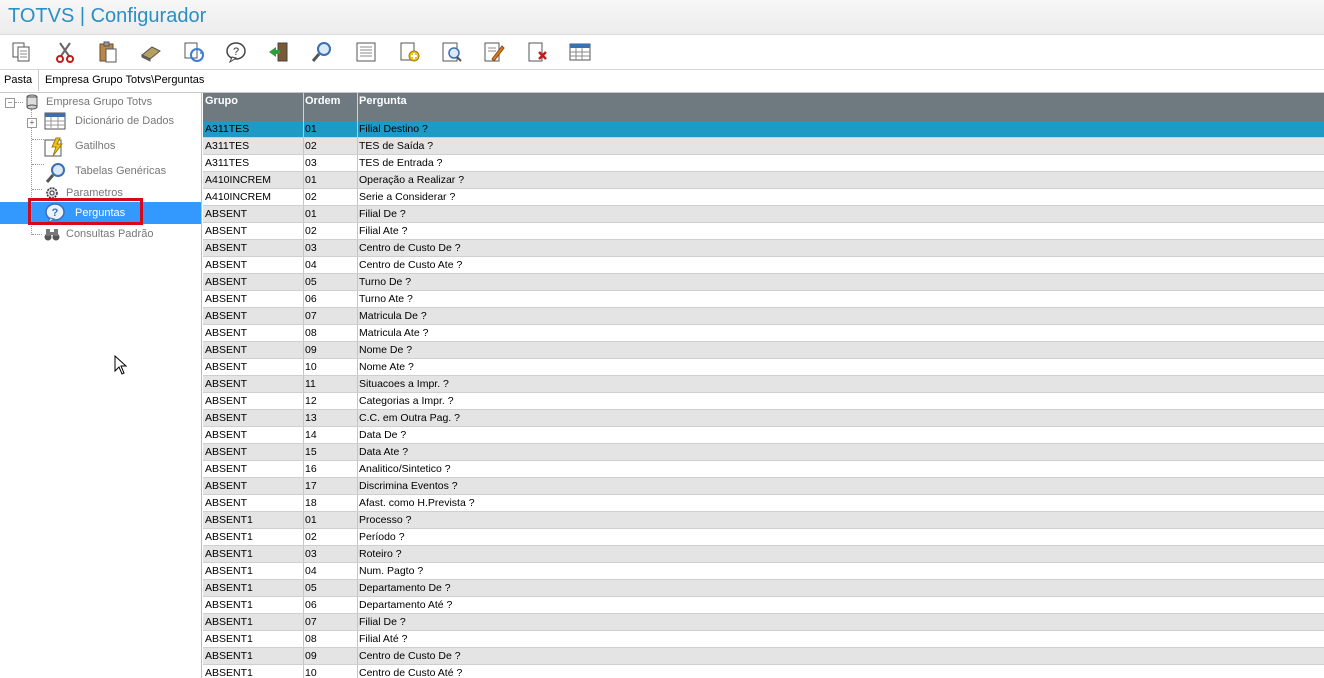 This screenshot has height=678, width=1324. I want to click on table-row: ABSENT 08 Matricula Ate ?, so click(763, 333).